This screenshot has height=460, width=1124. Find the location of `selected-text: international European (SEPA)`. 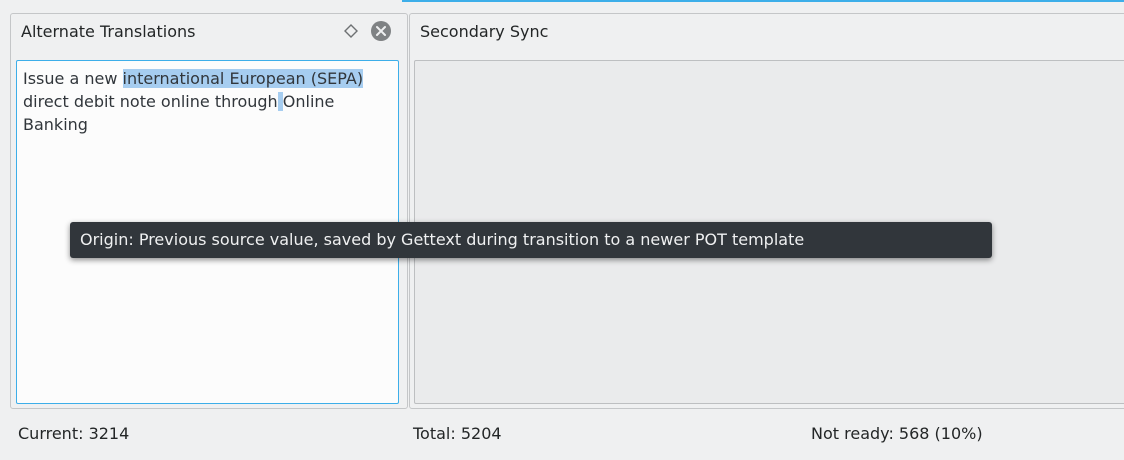

selected-text: international European (SEPA) is located at coordinates (243, 78).